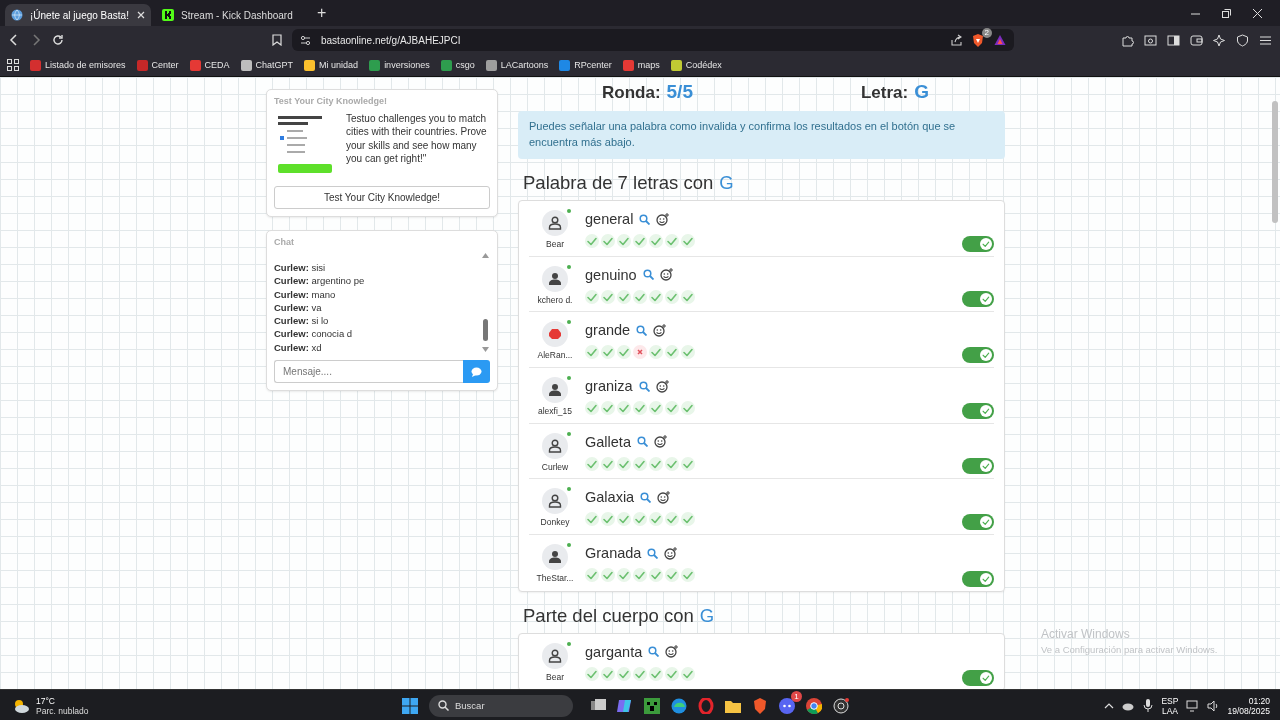 The image size is (1280, 720). I want to click on controller-face-icon, so click(787, 705).